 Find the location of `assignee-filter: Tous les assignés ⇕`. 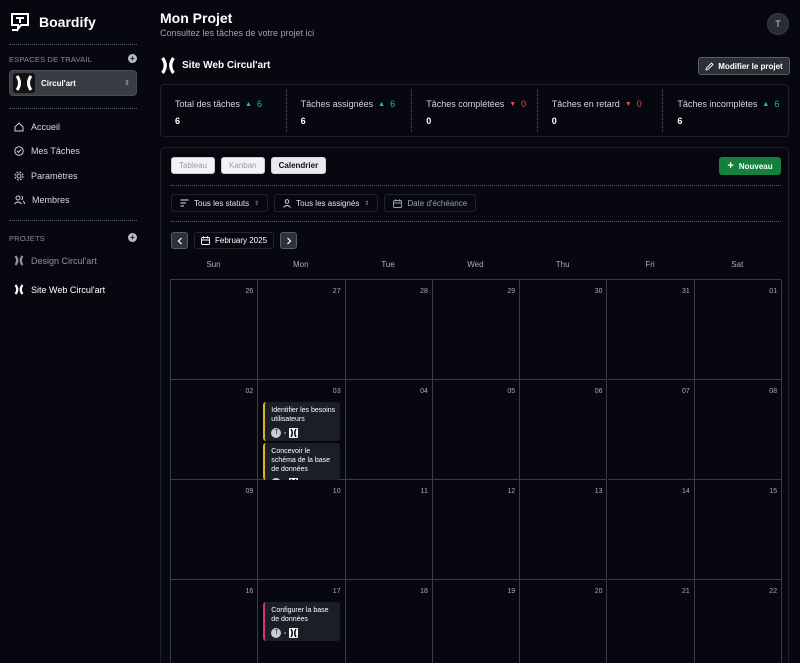

assignee-filter: Tous les assignés ⇕ is located at coordinates (326, 203).